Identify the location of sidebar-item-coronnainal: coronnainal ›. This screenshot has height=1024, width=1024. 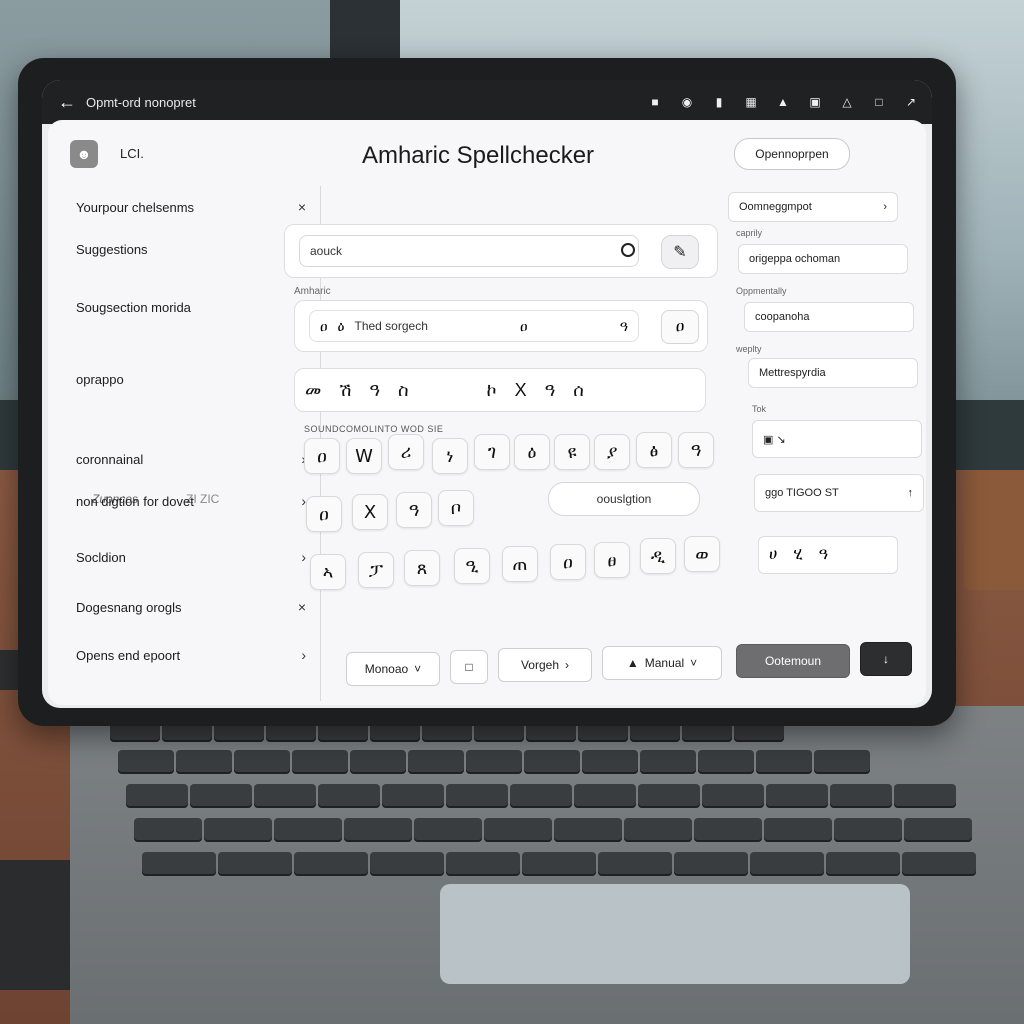
(191, 459).